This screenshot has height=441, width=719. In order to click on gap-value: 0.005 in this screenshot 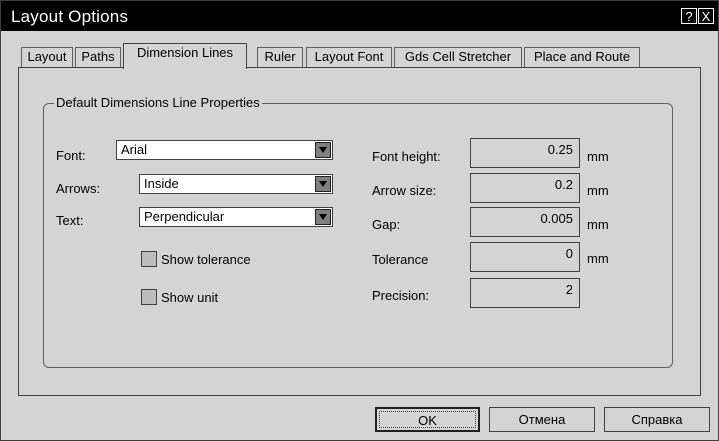, I will do `click(556, 218)`.